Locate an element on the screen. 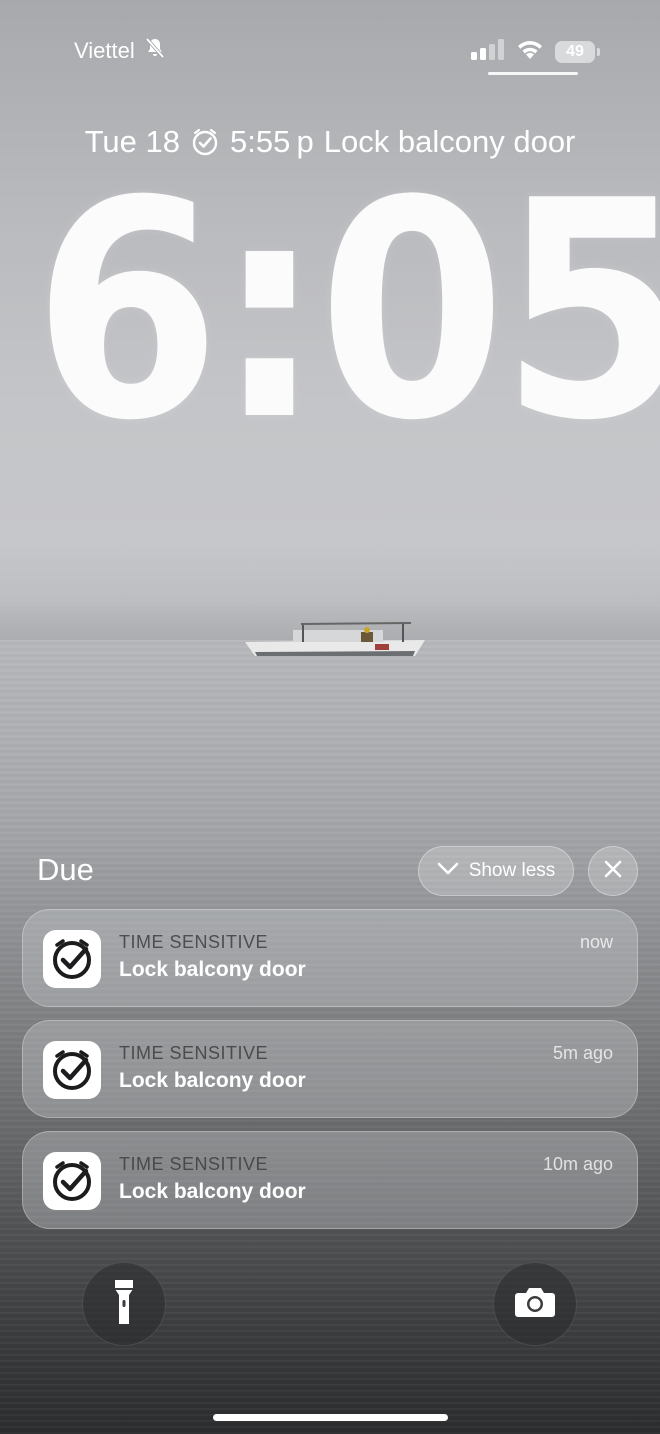 This screenshot has width=660, height=1434. camera-icon is located at coordinates (535, 1304).